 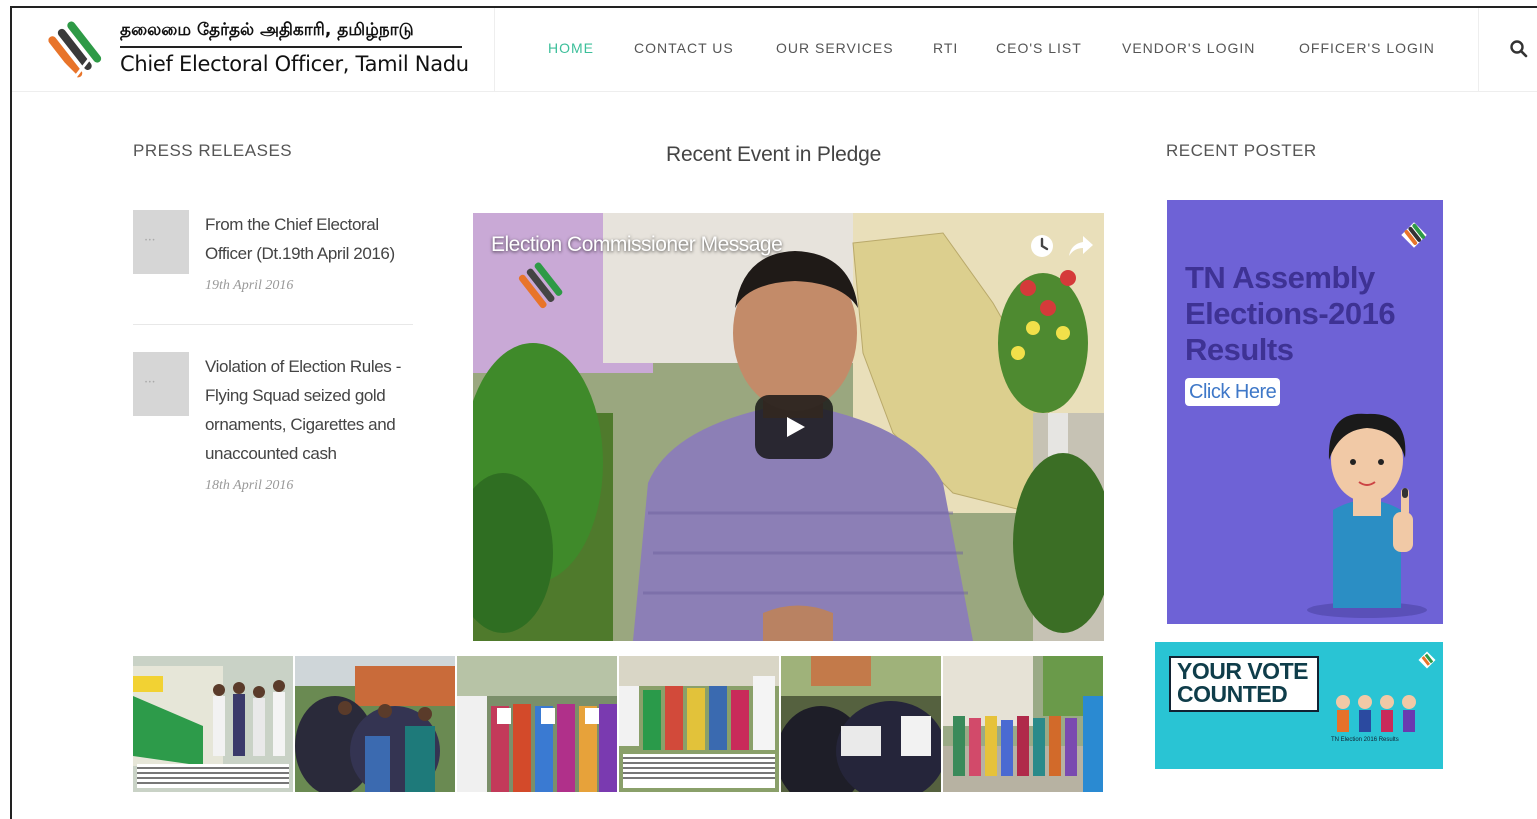 I want to click on recent-event-heading: Recent Event in Pledge, so click(x=774, y=154).